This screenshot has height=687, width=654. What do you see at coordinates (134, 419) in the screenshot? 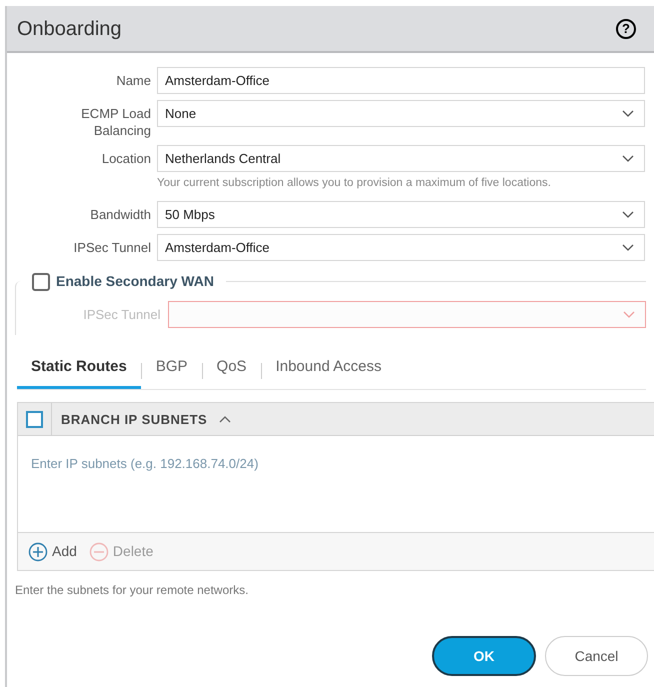
I see `column-header: BRANCH IP SUBNETS` at bounding box center [134, 419].